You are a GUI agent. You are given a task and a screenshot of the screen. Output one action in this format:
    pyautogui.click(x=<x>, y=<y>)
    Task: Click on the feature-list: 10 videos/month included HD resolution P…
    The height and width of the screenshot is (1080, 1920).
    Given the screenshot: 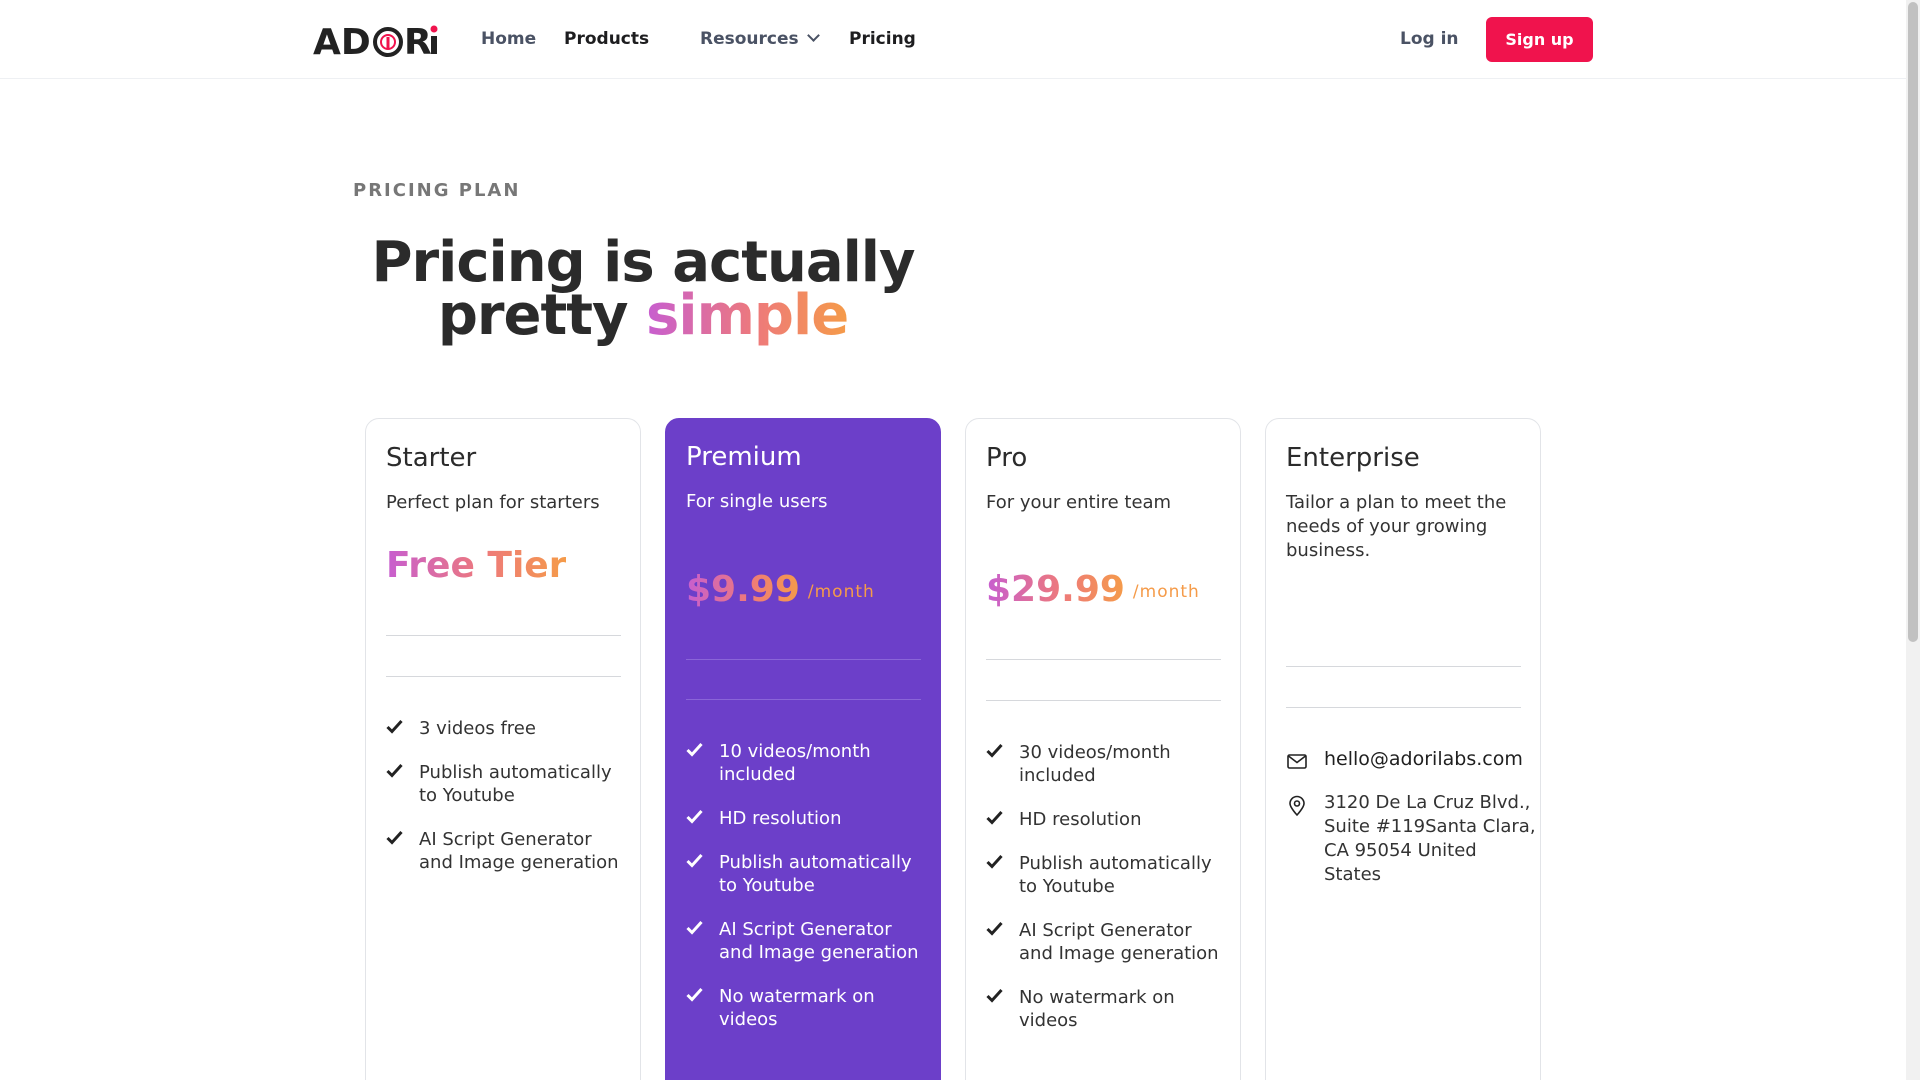 What is the action you would take?
    pyautogui.click(x=806, y=896)
    